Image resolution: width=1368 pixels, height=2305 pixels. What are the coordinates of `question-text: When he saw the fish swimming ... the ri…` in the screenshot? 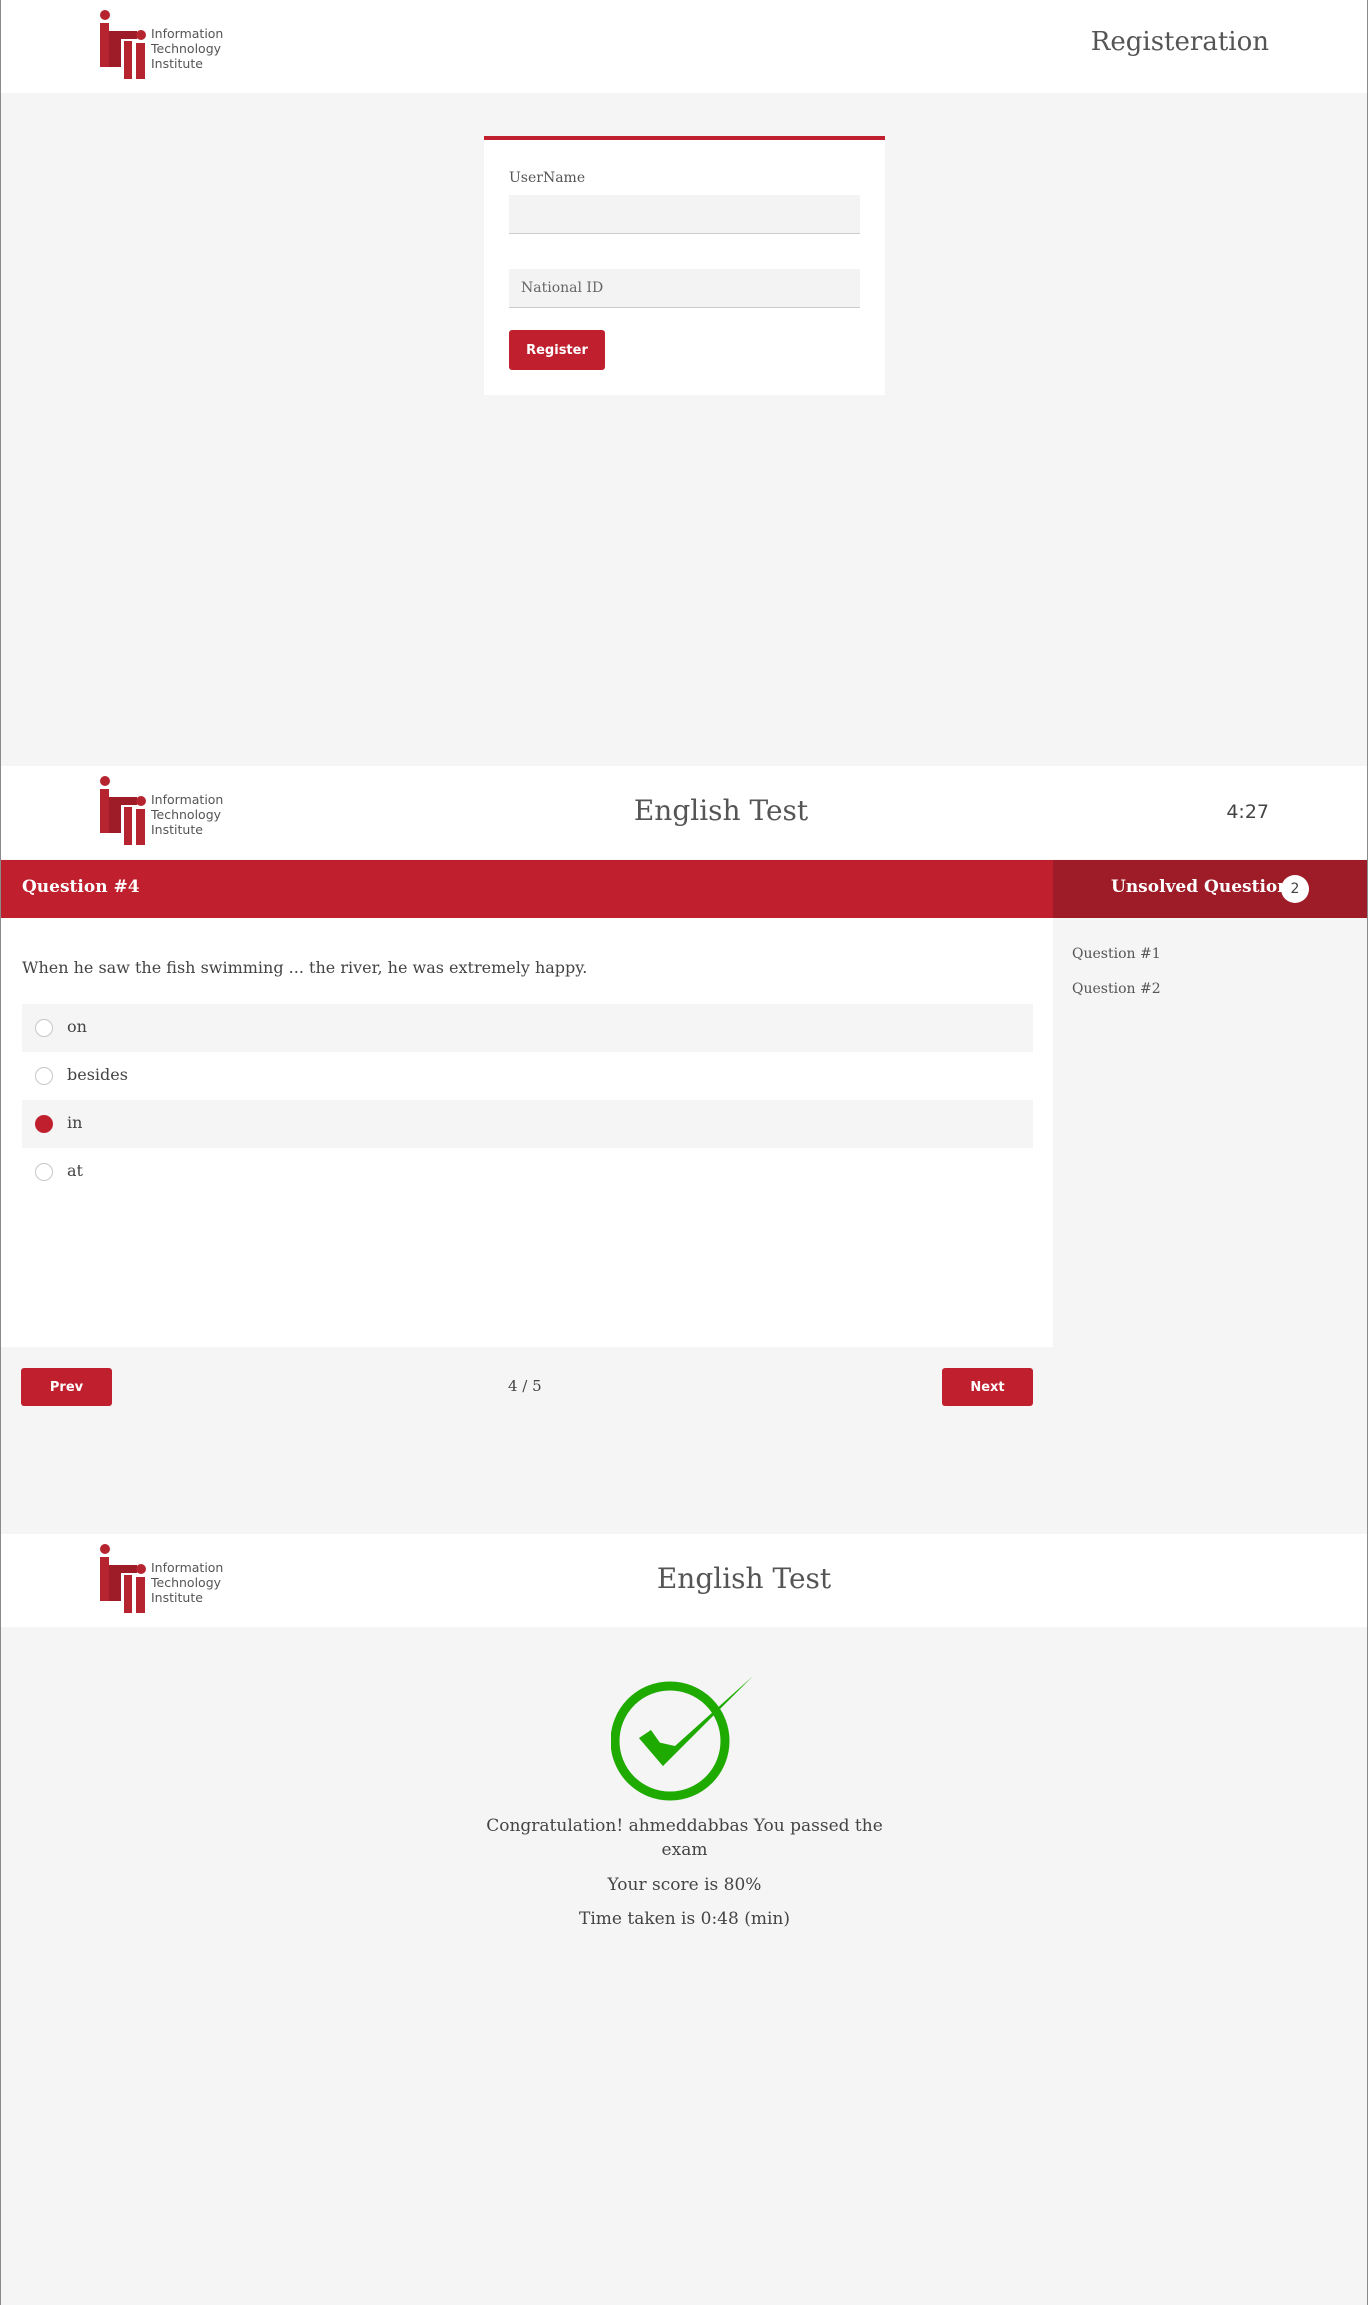 It's located at (305, 967).